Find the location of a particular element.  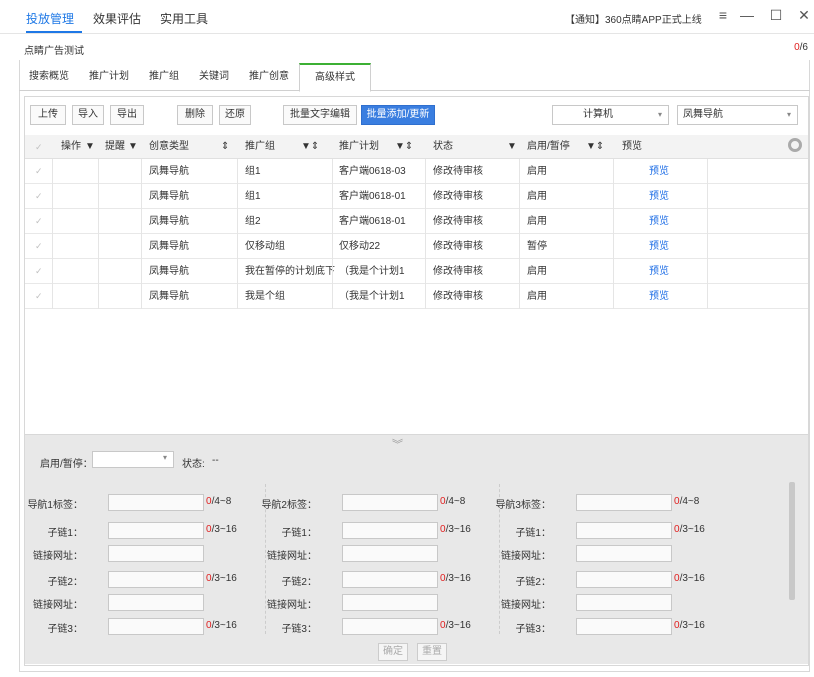

settings-gear-icon is located at coordinates (795, 145).